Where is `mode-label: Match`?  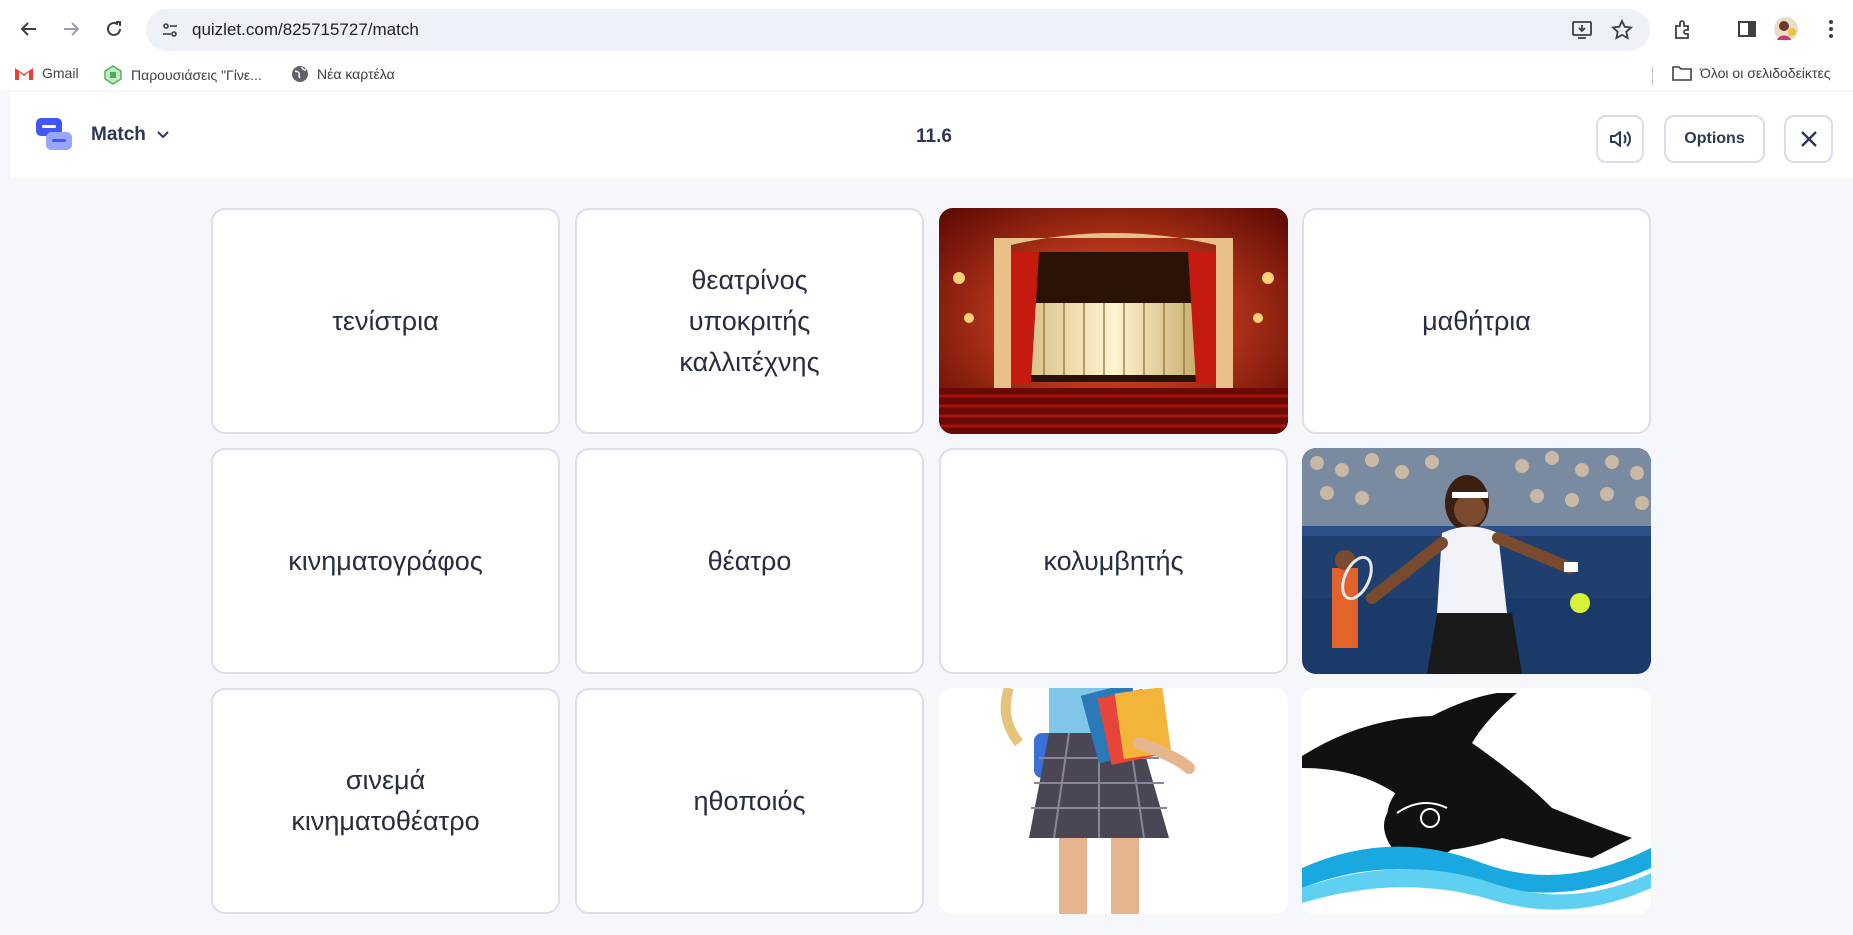 mode-label: Match is located at coordinates (118, 134).